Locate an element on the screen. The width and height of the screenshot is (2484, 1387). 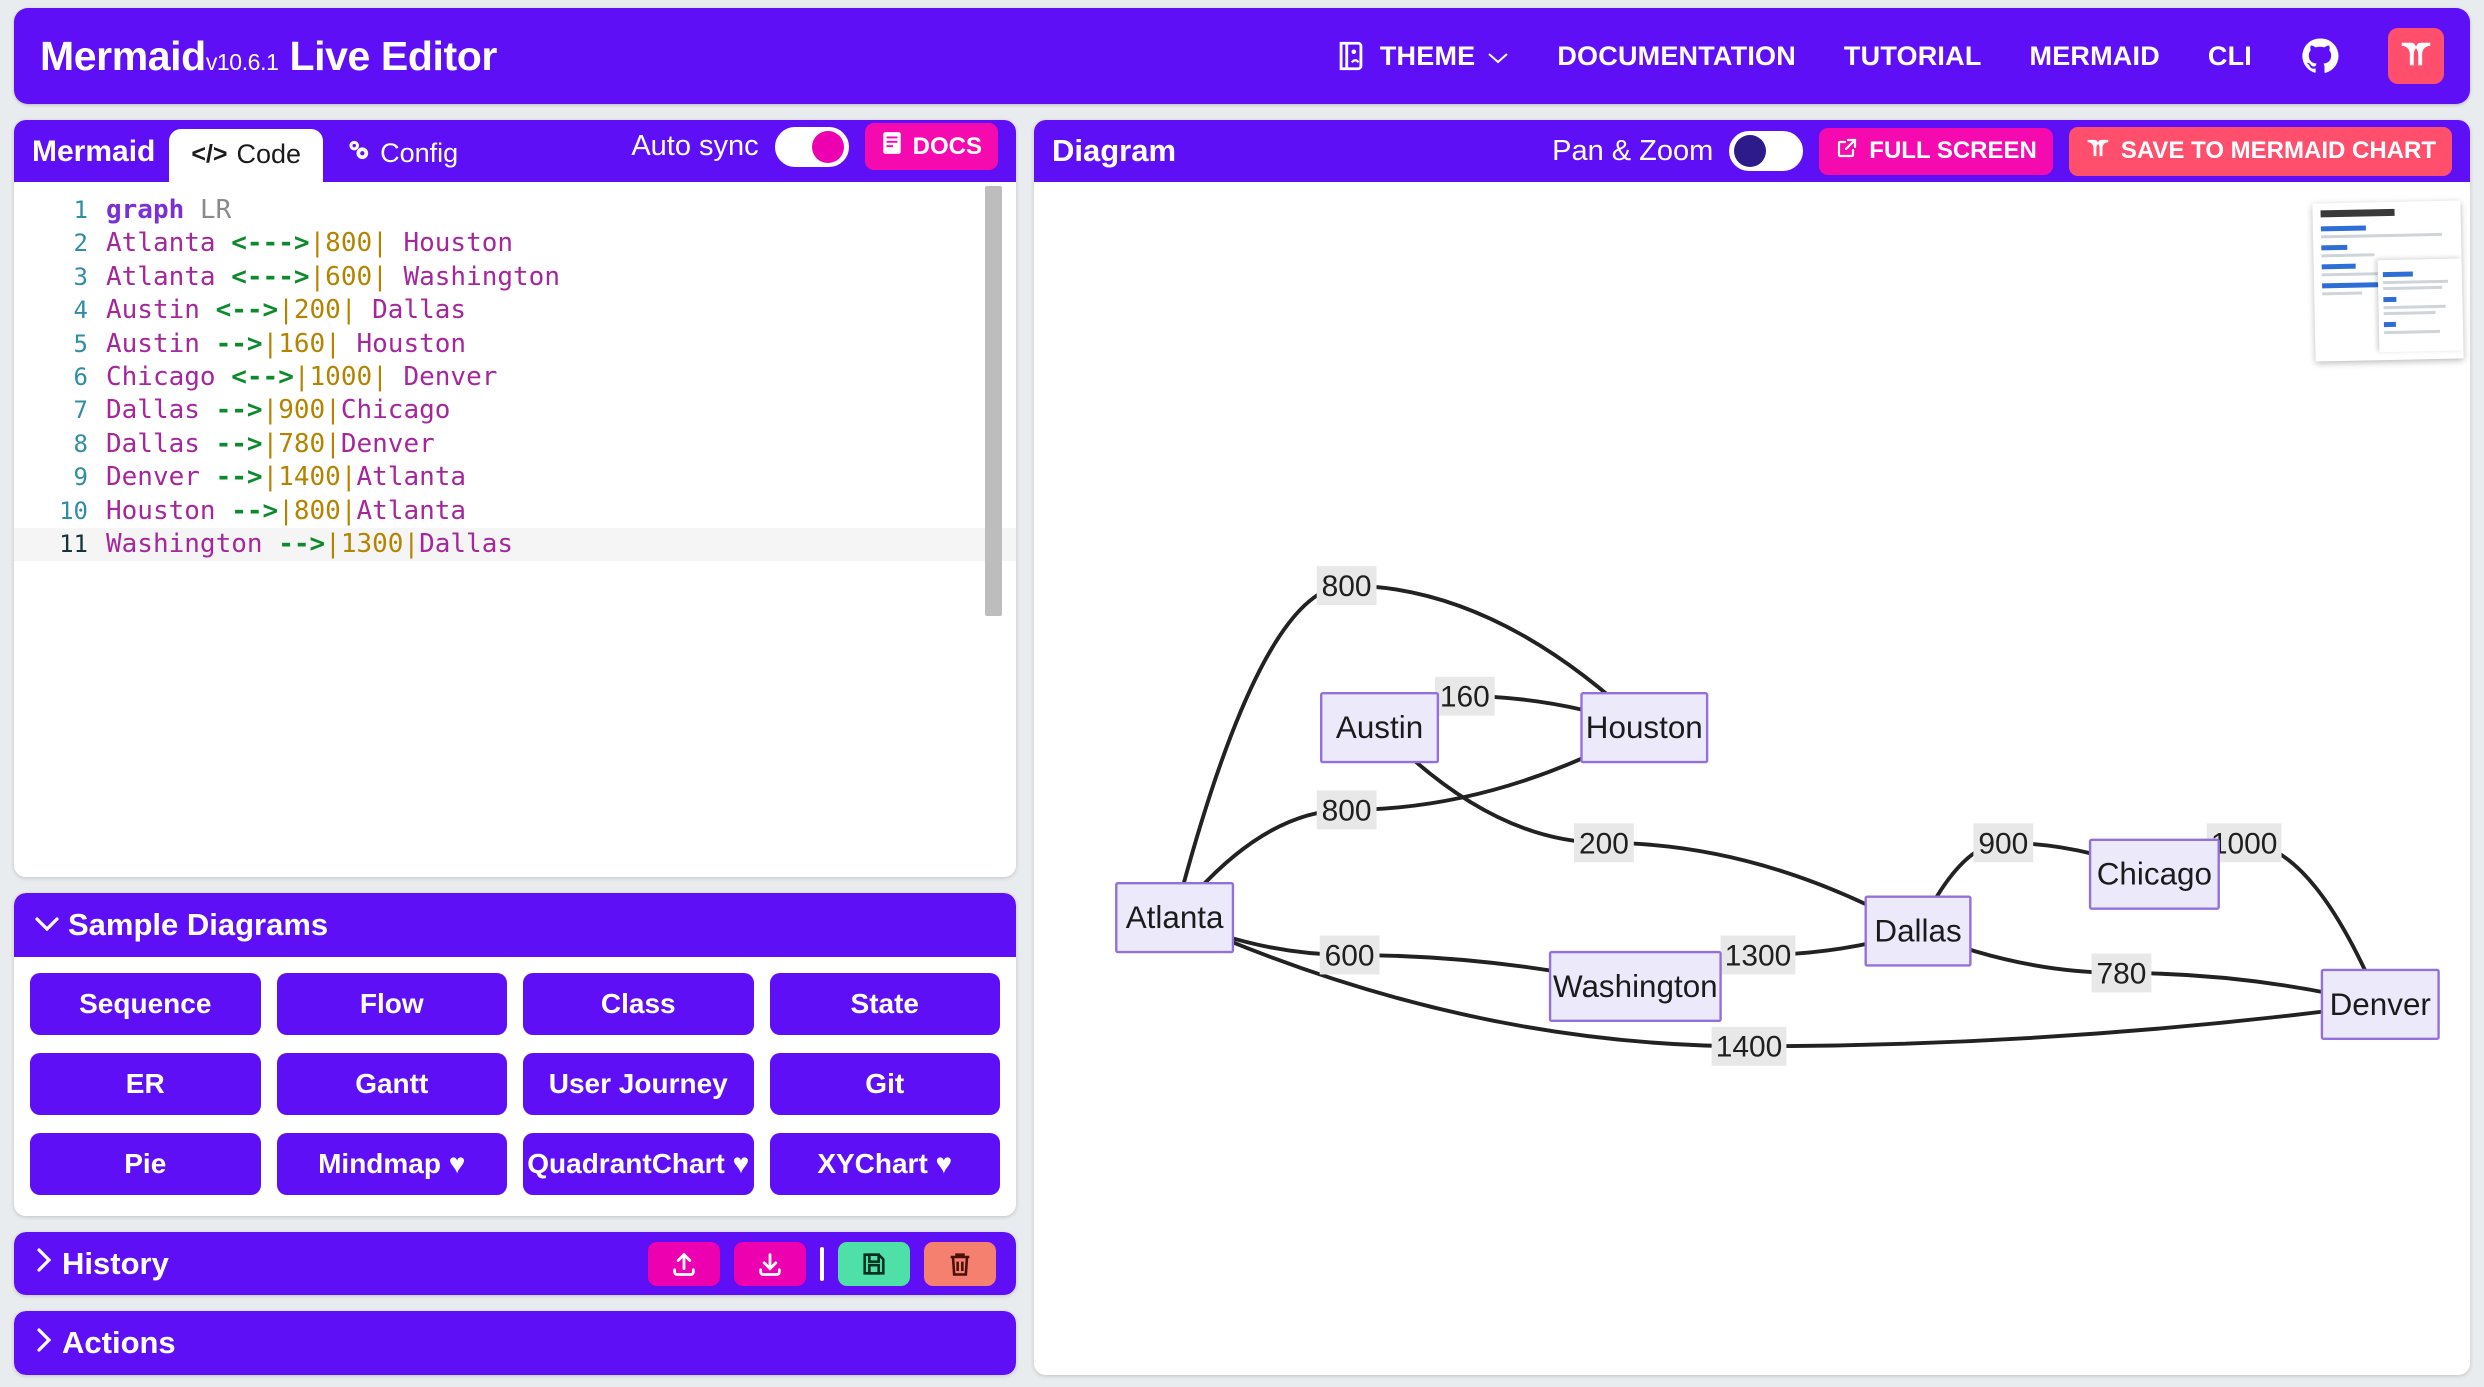
code-line: 4 Austin <-->|200| Dallas is located at coordinates (515, 310).